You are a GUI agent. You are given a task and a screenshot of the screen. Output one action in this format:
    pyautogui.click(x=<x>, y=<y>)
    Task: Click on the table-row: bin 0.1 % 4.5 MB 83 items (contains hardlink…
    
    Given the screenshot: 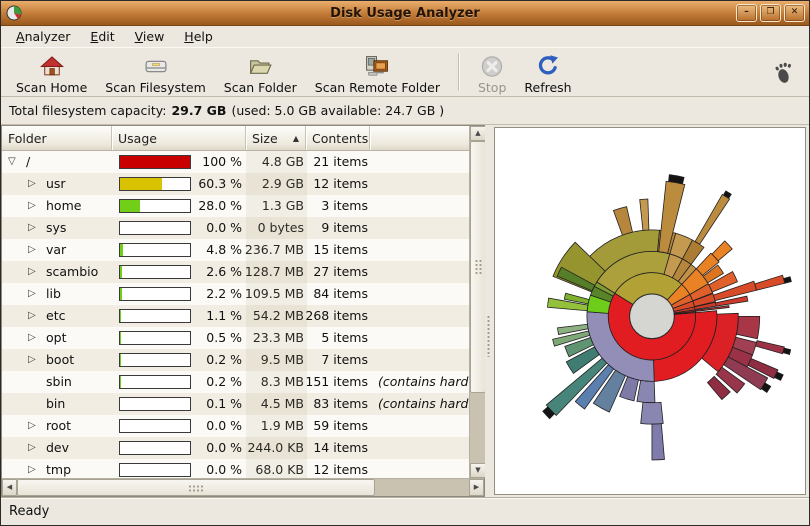 What is the action you would take?
    pyautogui.click(x=235, y=404)
    